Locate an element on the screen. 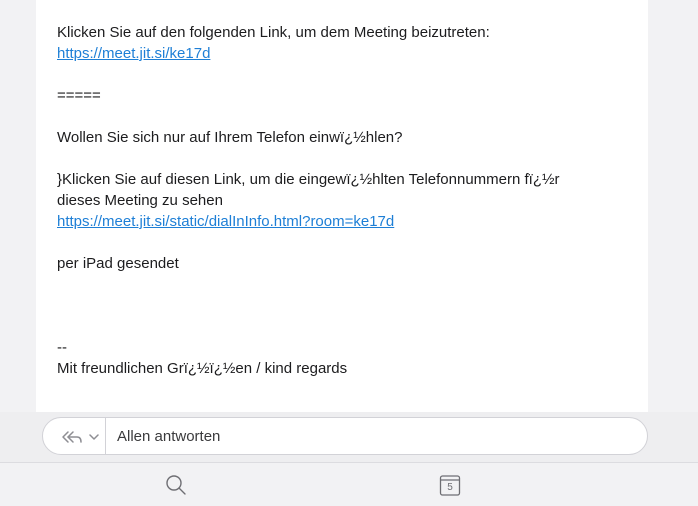  search-icon is located at coordinates (176, 485).